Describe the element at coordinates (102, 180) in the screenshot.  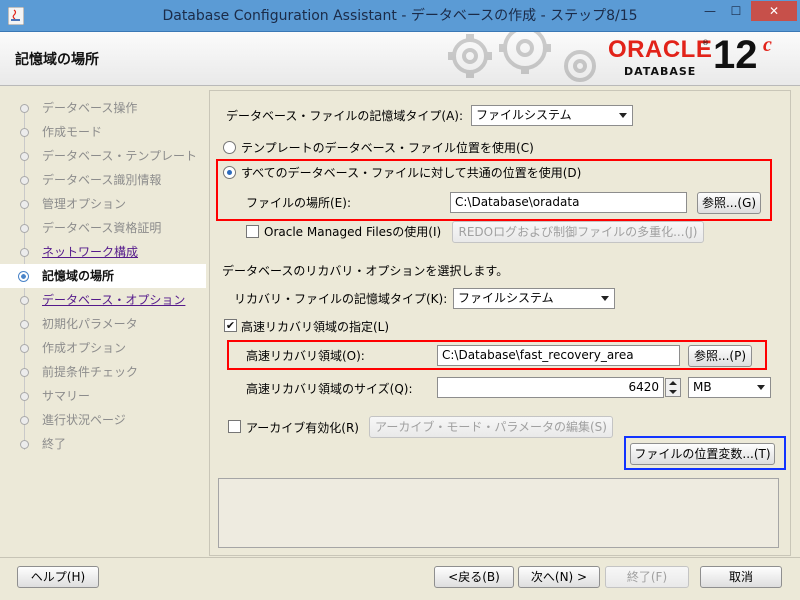
I see `nav-step-label: データベース識別情報` at that location.